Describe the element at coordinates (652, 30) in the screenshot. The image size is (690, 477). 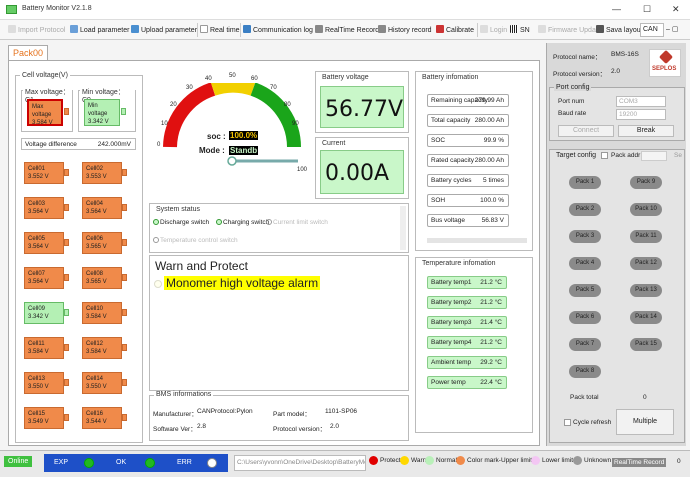
I see `language-select: CAN` at that location.